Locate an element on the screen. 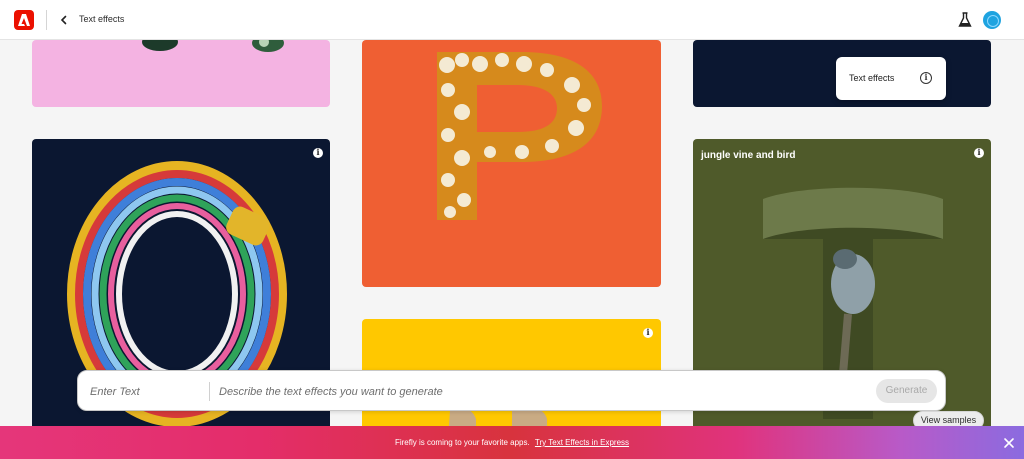 This screenshot has height=459, width=1024. header-divider is located at coordinates (46, 20).